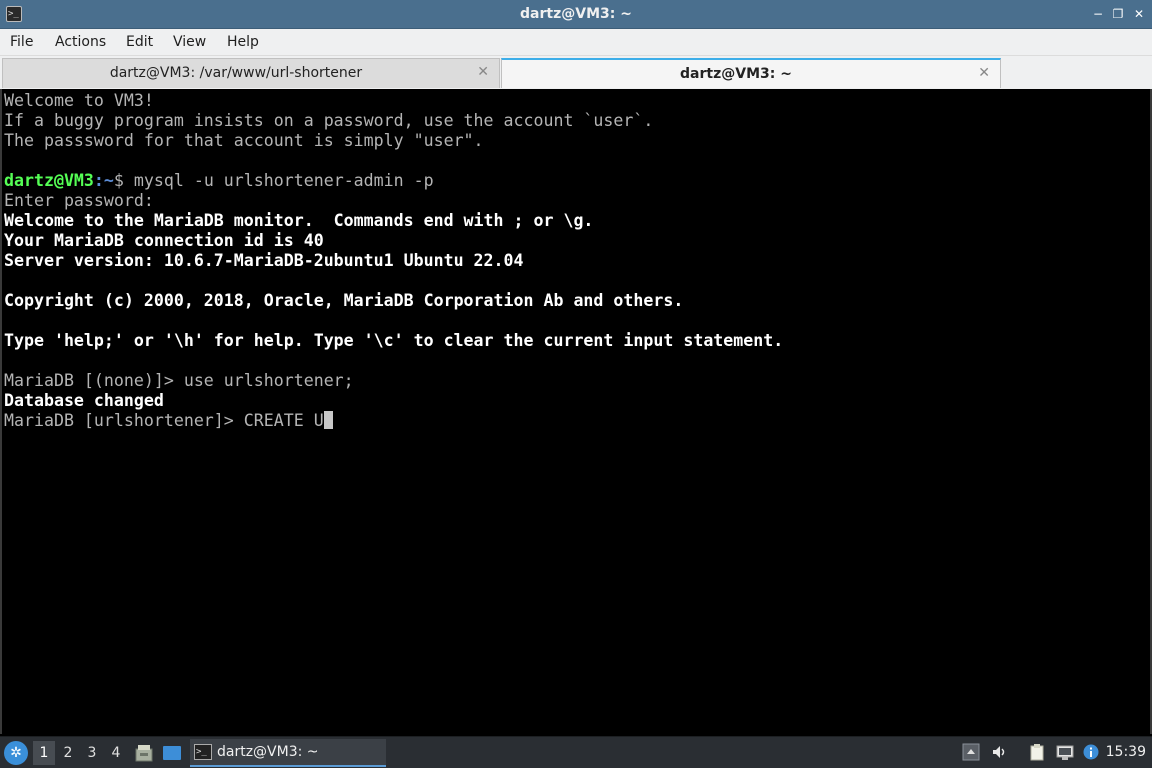 This screenshot has width=1152, height=768. What do you see at coordinates (79, 200) in the screenshot?
I see `password-prompt: Enter password:` at bounding box center [79, 200].